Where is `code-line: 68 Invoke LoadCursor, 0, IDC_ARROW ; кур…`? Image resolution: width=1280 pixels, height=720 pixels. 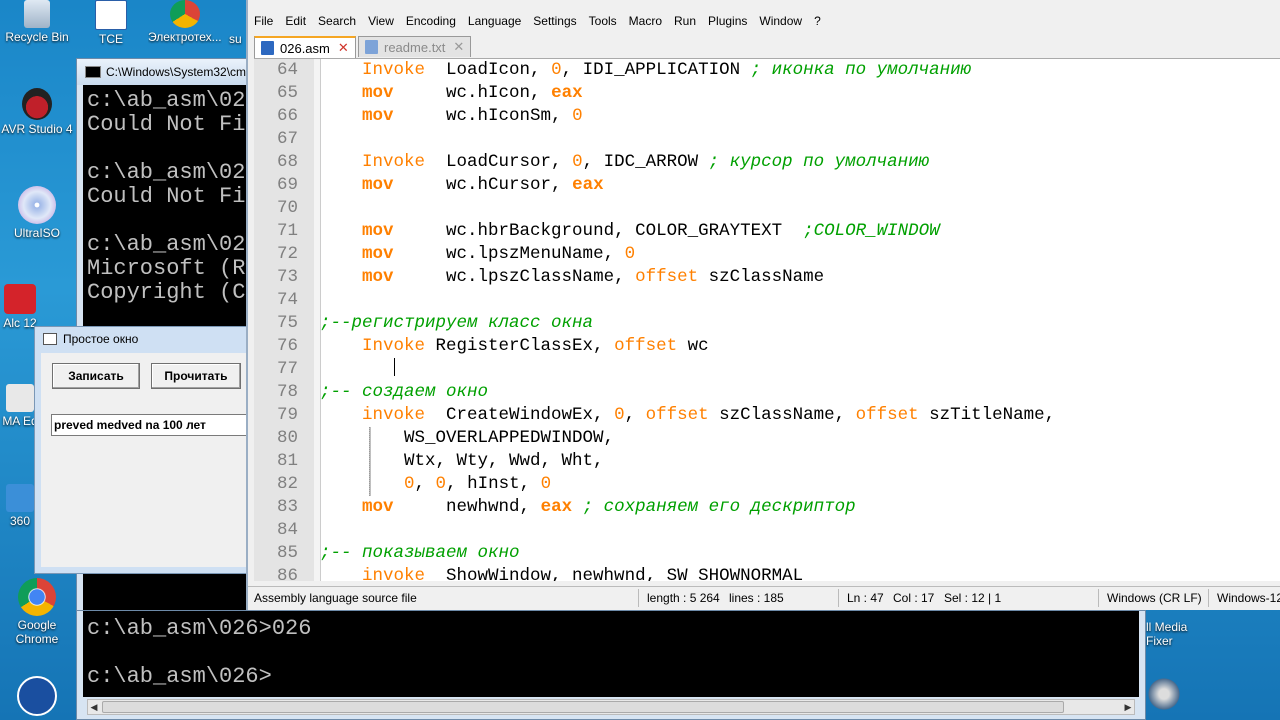 code-line: 68 Invoke LoadCursor, 0, IDC_ARROW ; кур… is located at coordinates (767, 162).